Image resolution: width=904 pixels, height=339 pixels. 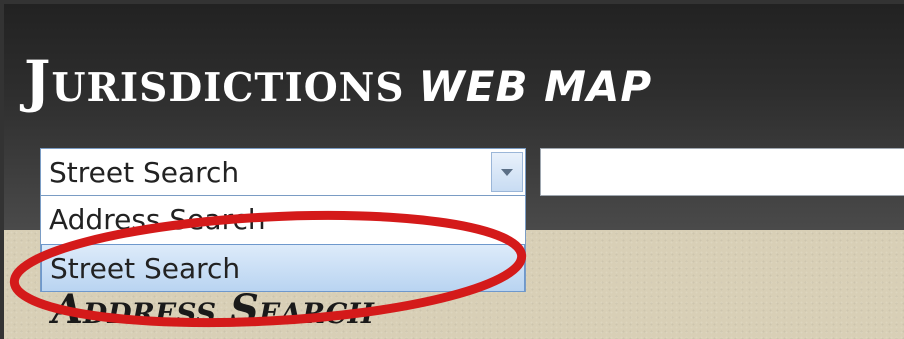 I want to click on search-type-select: Street Search, so click(x=283, y=172).